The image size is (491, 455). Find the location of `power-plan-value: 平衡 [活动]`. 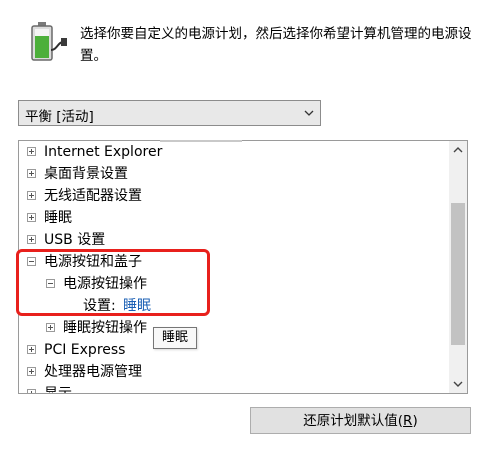

power-plan-value: 平衡 [活动] is located at coordinates (59, 117).